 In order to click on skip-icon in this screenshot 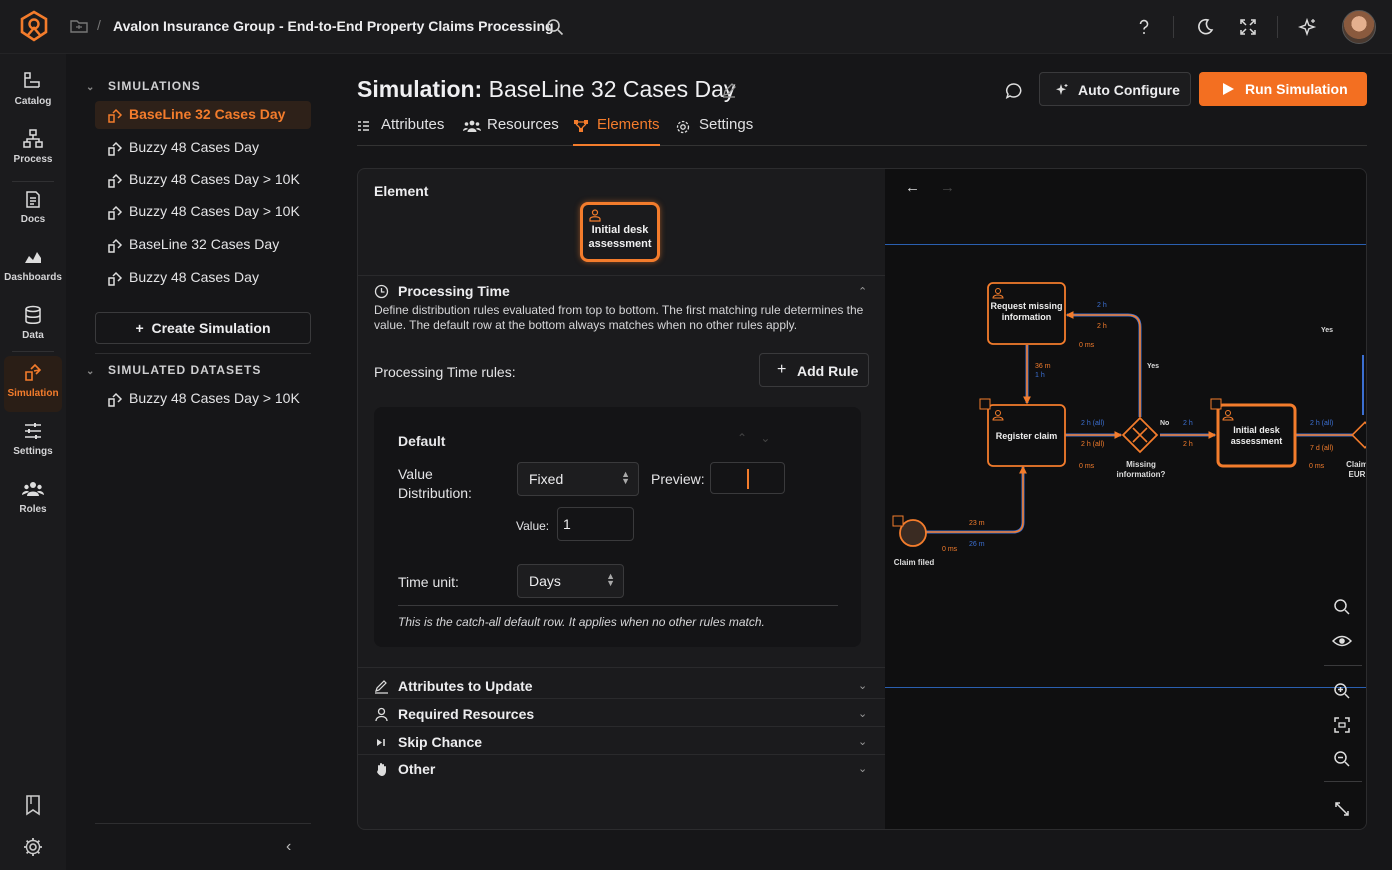, I will do `click(381, 742)`.